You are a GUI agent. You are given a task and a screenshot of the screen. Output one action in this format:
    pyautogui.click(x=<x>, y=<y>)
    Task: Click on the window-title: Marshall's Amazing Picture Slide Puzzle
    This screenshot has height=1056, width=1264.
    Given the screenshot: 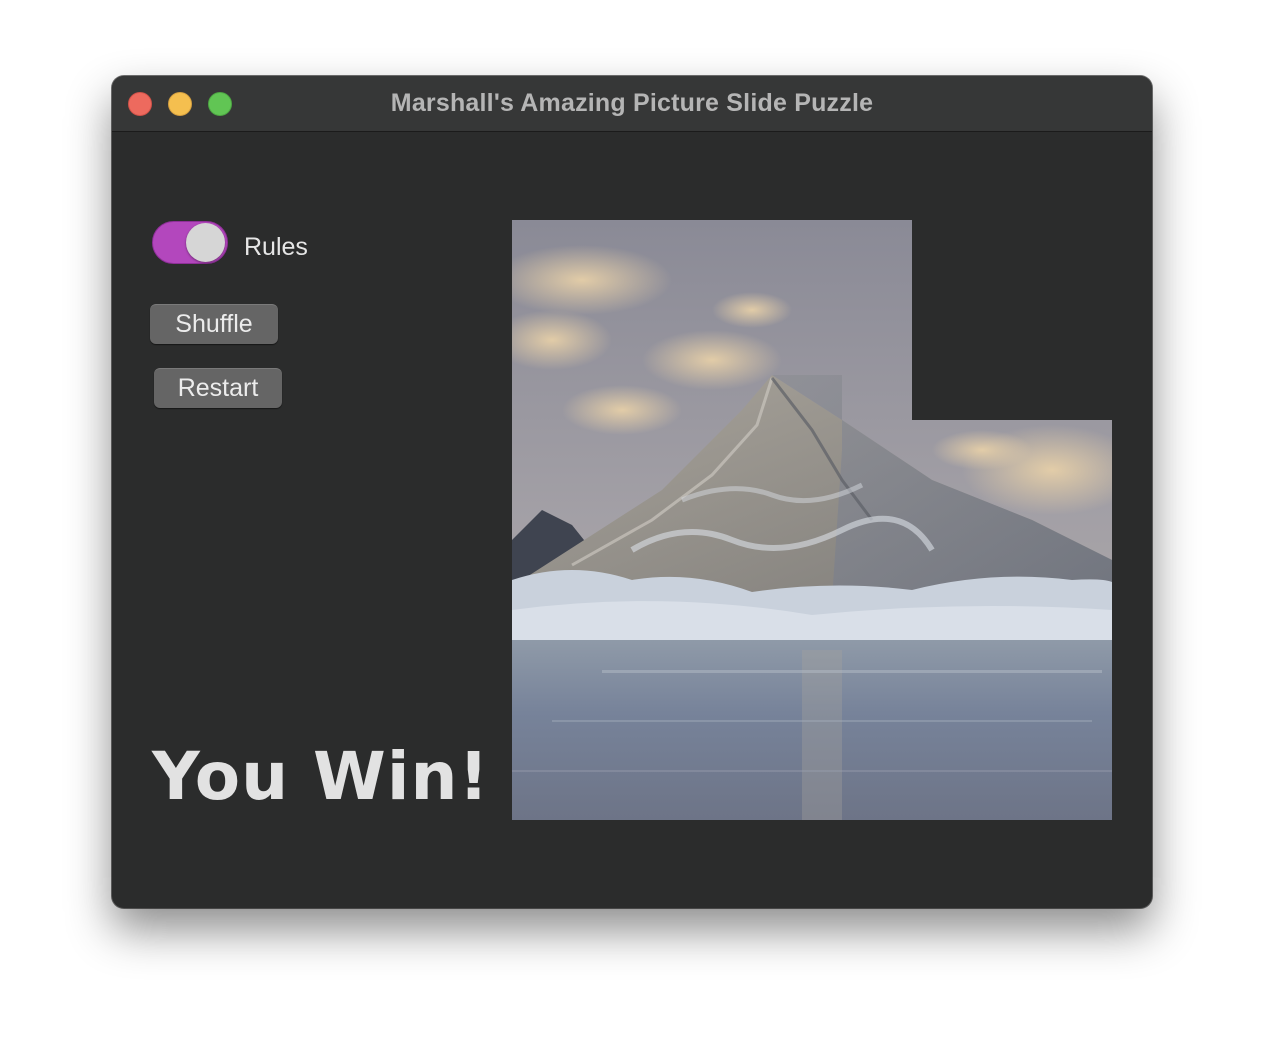 What is the action you would take?
    pyautogui.click(x=632, y=103)
    